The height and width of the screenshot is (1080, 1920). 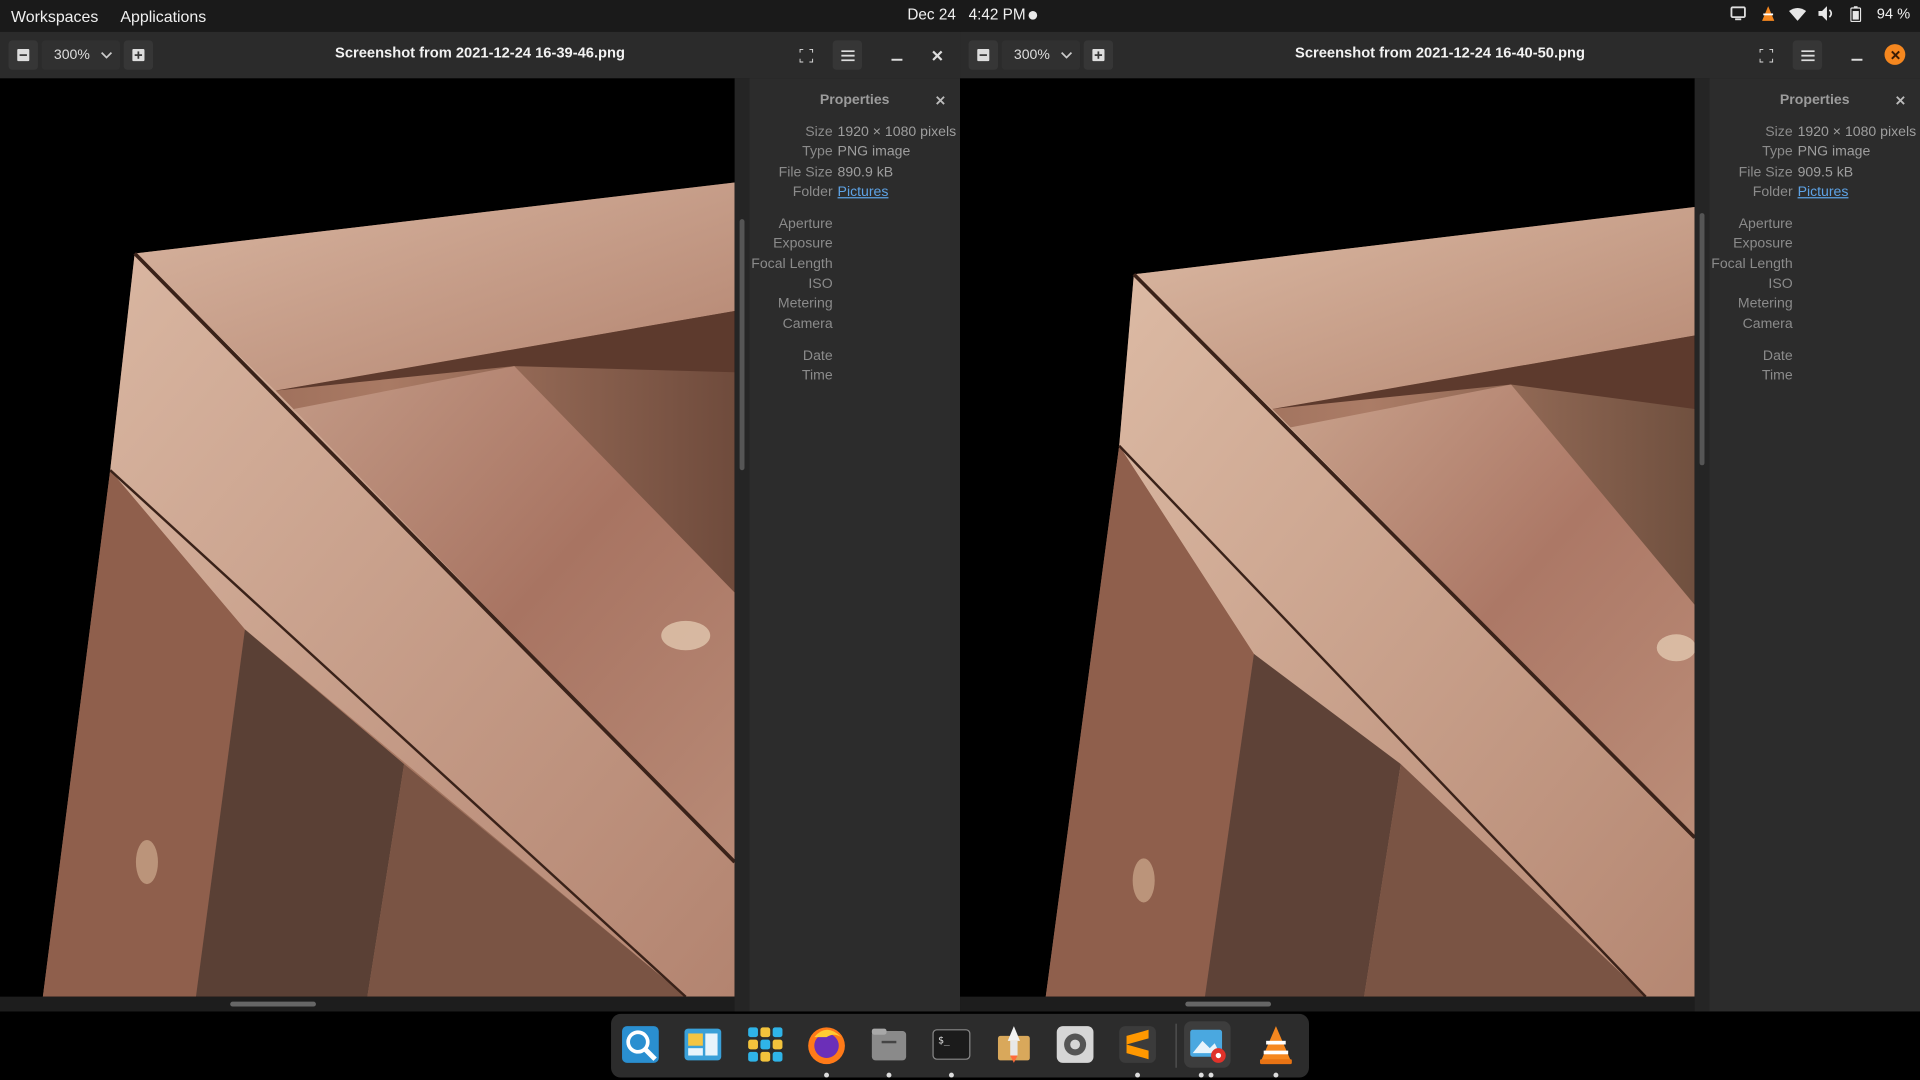 I want to click on minus-icon, so click(x=23, y=55).